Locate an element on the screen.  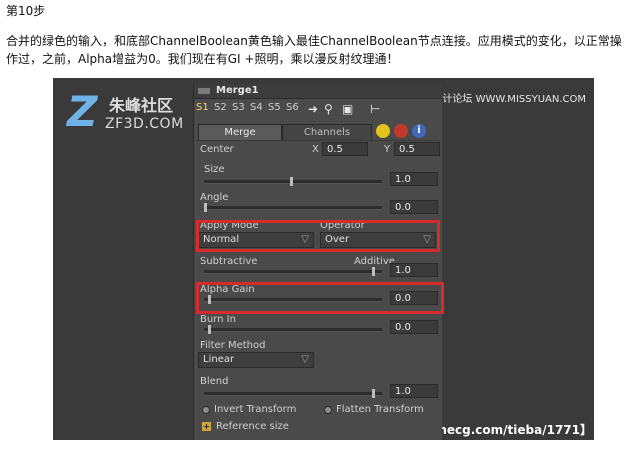
panel-toolbar: S1 S2 S3 S4 S5 S6 ➜ ⚲ ▣ ⊢ is located at coordinates (318, 109).